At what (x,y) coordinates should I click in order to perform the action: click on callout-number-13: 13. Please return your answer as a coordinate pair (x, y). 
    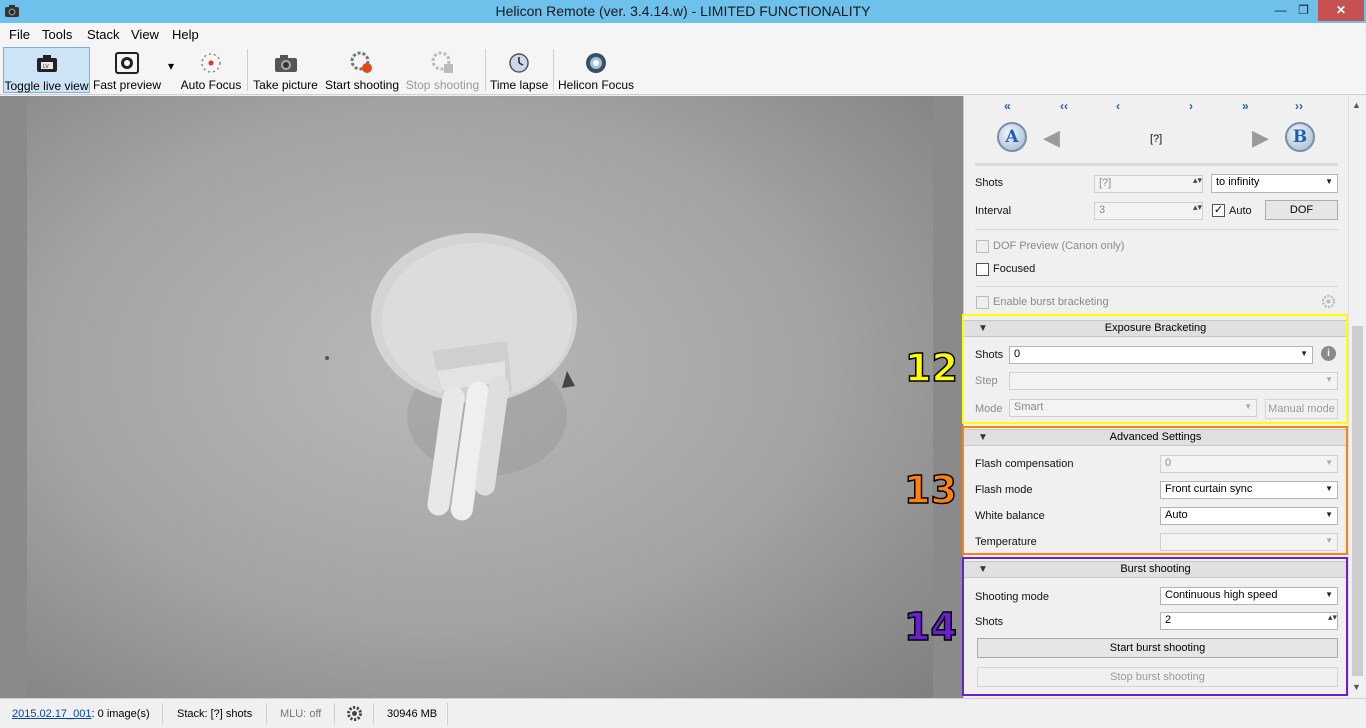
    Looking at the image, I should click on (930, 490).